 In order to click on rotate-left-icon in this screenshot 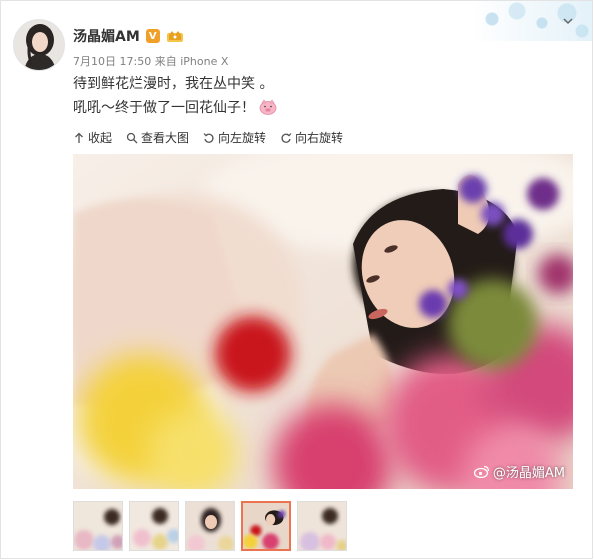, I will do `click(208, 137)`.